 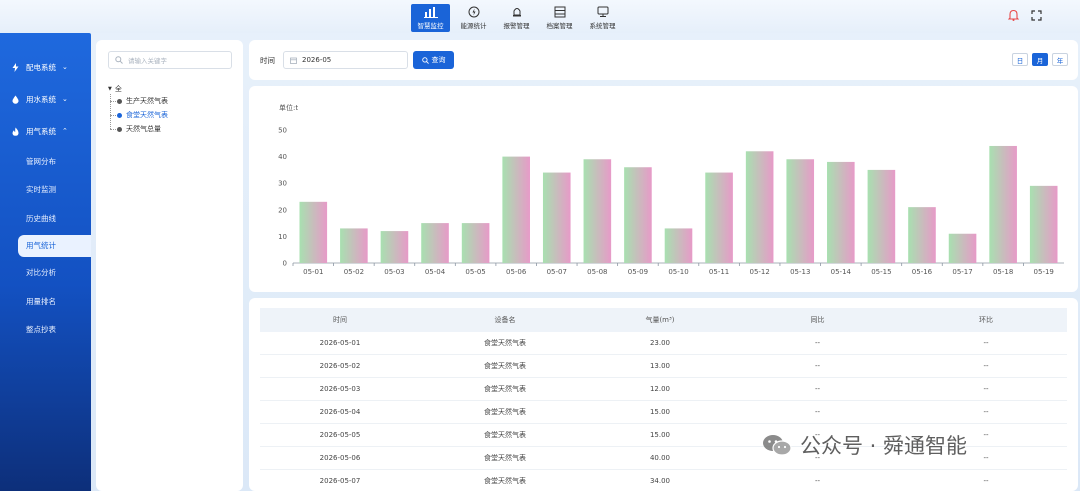 I want to click on y-tick-label: 50, so click(x=282, y=131).